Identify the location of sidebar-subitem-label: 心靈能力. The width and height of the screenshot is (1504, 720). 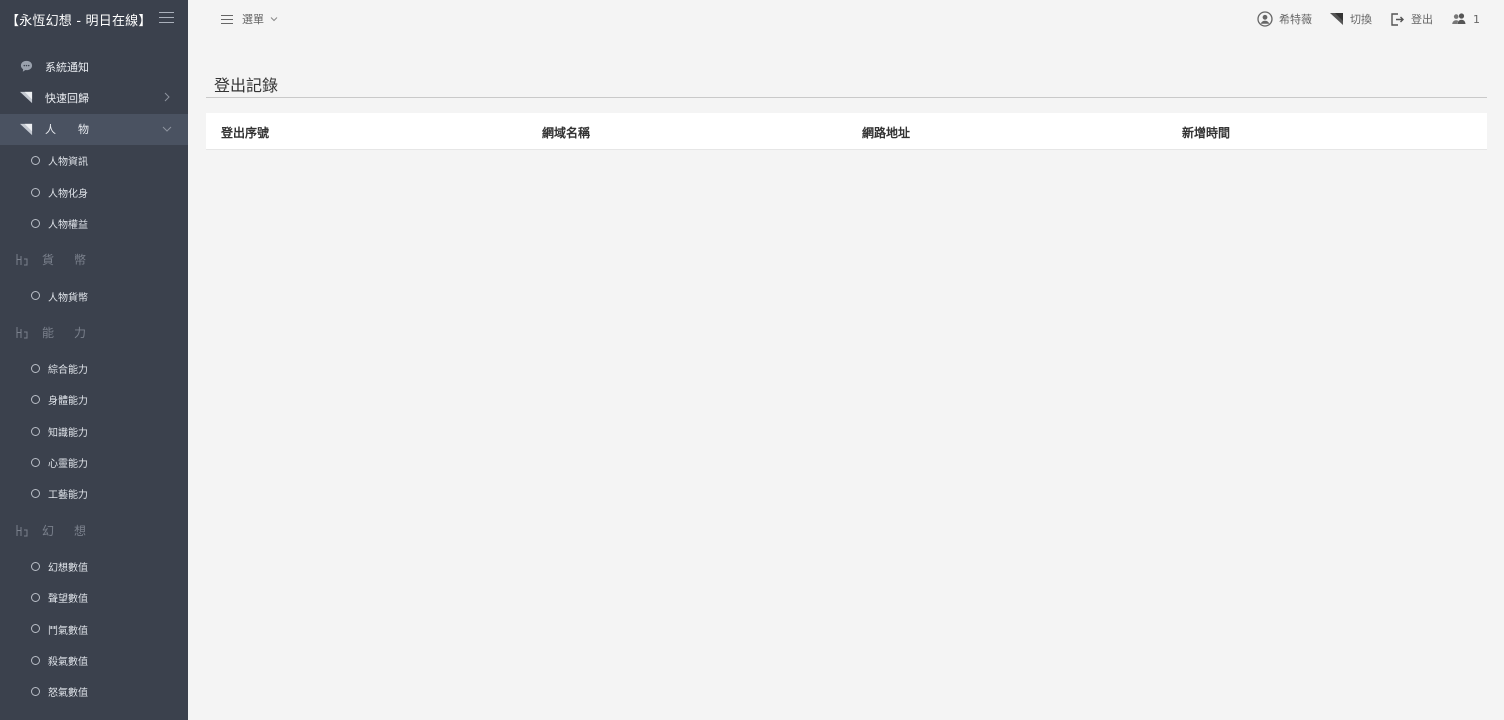
(68, 465).